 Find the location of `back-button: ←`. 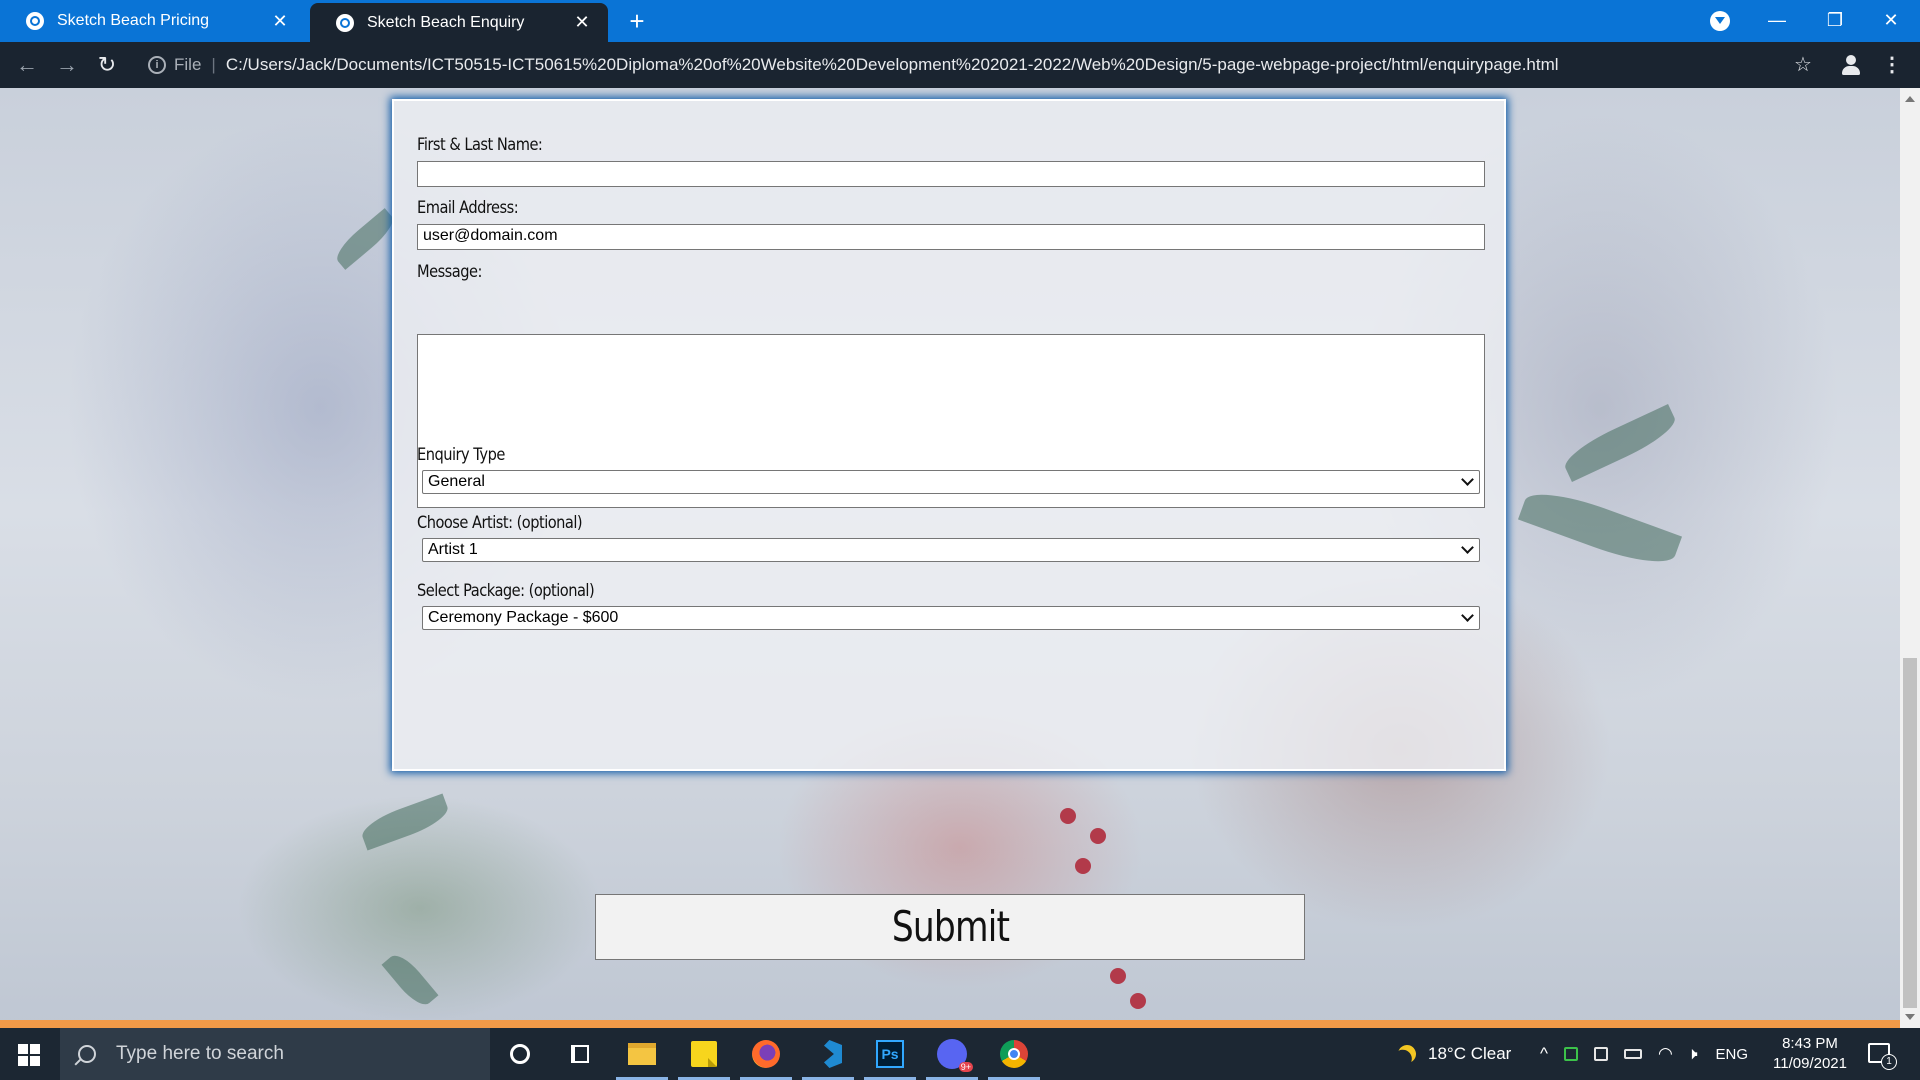

back-button: ← is located at coordinates (27, 65).